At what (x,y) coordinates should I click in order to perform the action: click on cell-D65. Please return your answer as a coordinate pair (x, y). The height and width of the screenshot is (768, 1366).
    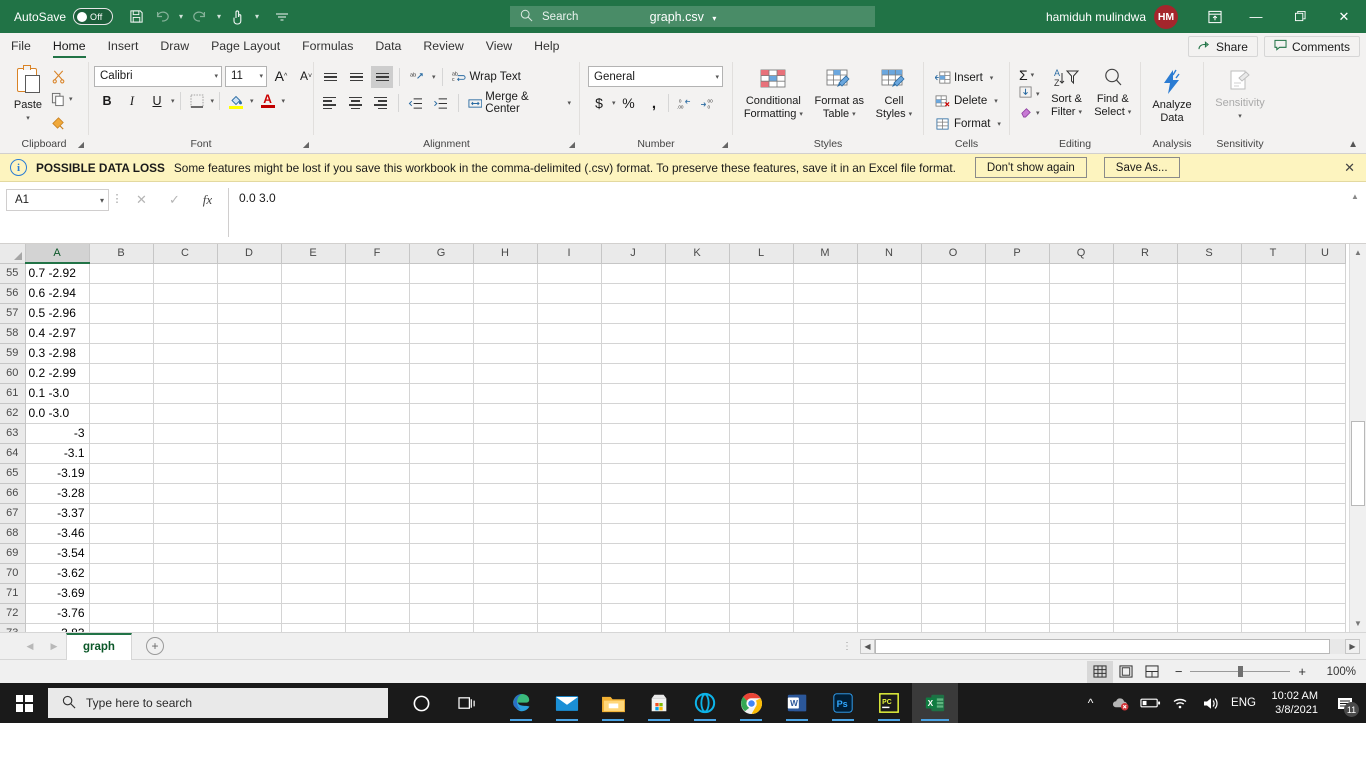
    Looking at the image, I should click on (249, 473).